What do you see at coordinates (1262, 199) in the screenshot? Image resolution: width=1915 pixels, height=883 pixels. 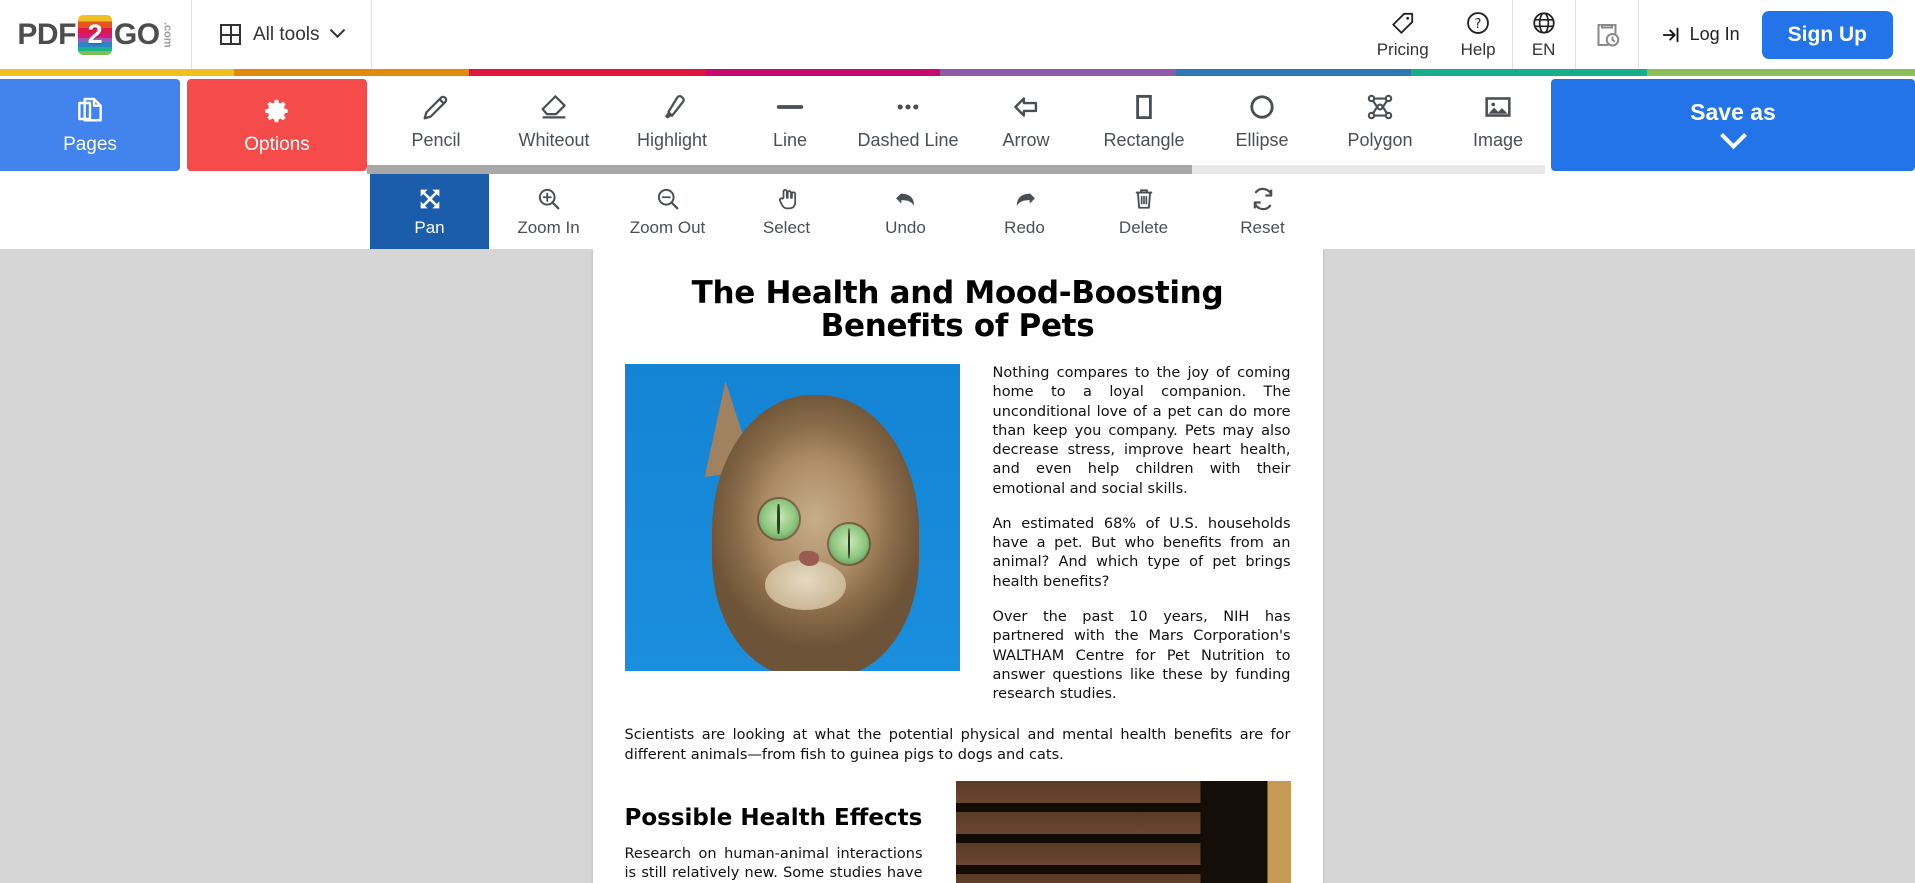 I see `refresh-icon` at bounding box center [1262, 199].